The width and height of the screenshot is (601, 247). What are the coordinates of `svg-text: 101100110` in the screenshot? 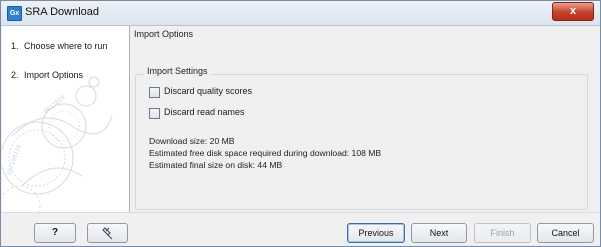 It's located at (14, 159).